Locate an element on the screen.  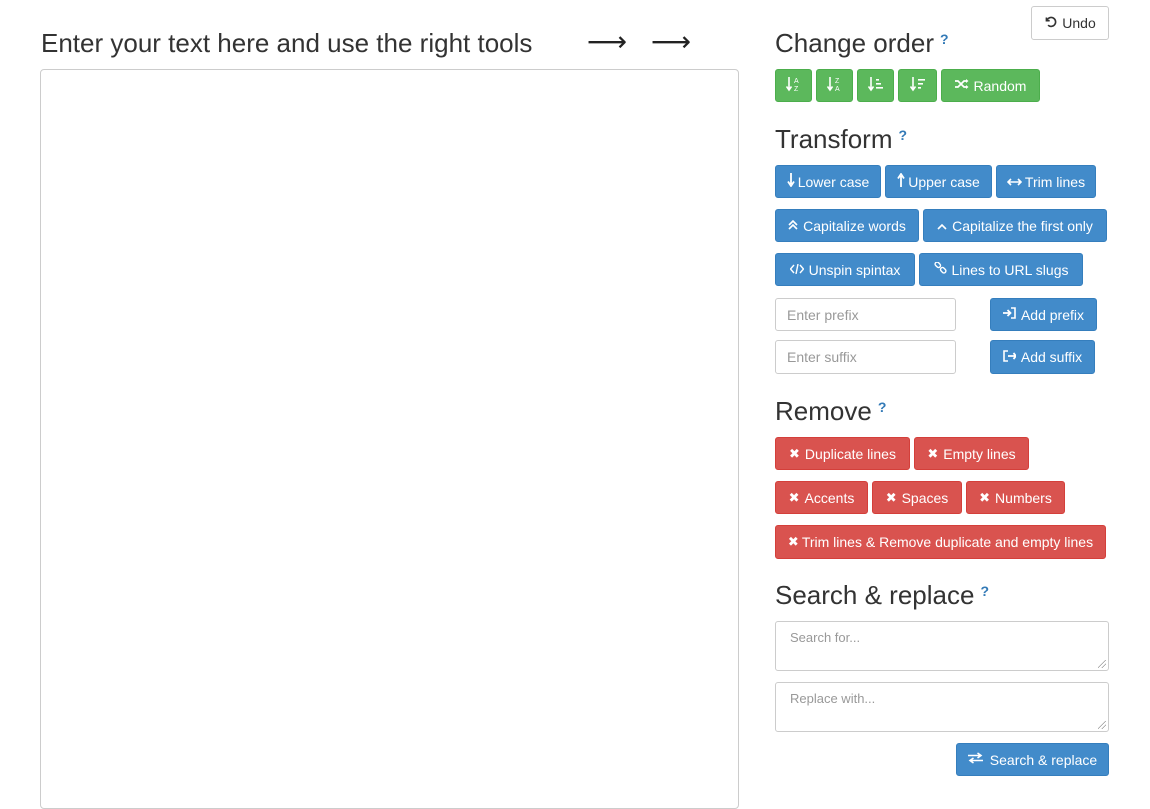
url-slugs-label: Lines to URL slugs is located at coordinates (1010, 269).